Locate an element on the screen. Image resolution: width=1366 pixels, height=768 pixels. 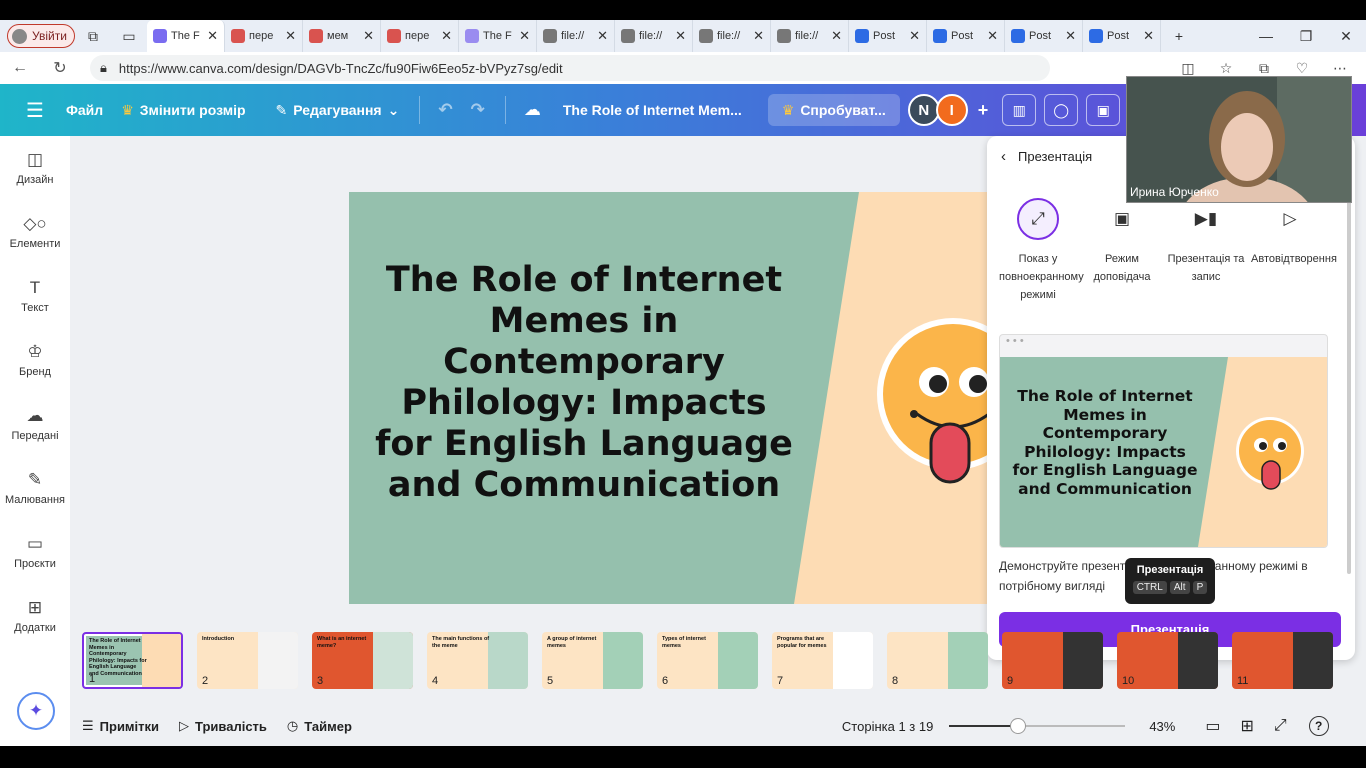
slide-thumbnail: Types of internet memes 6 is located at coordinates (707, 660).